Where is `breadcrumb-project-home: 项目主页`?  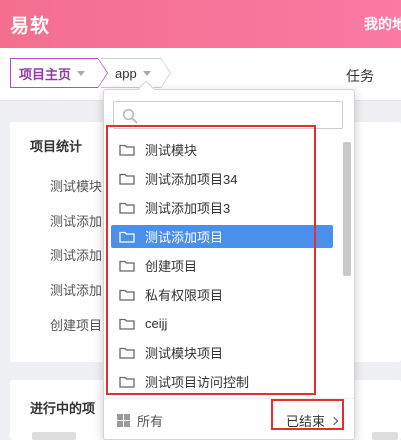
breadcrumb-project-home: 项目主页 is located at coordinates (59, 73).